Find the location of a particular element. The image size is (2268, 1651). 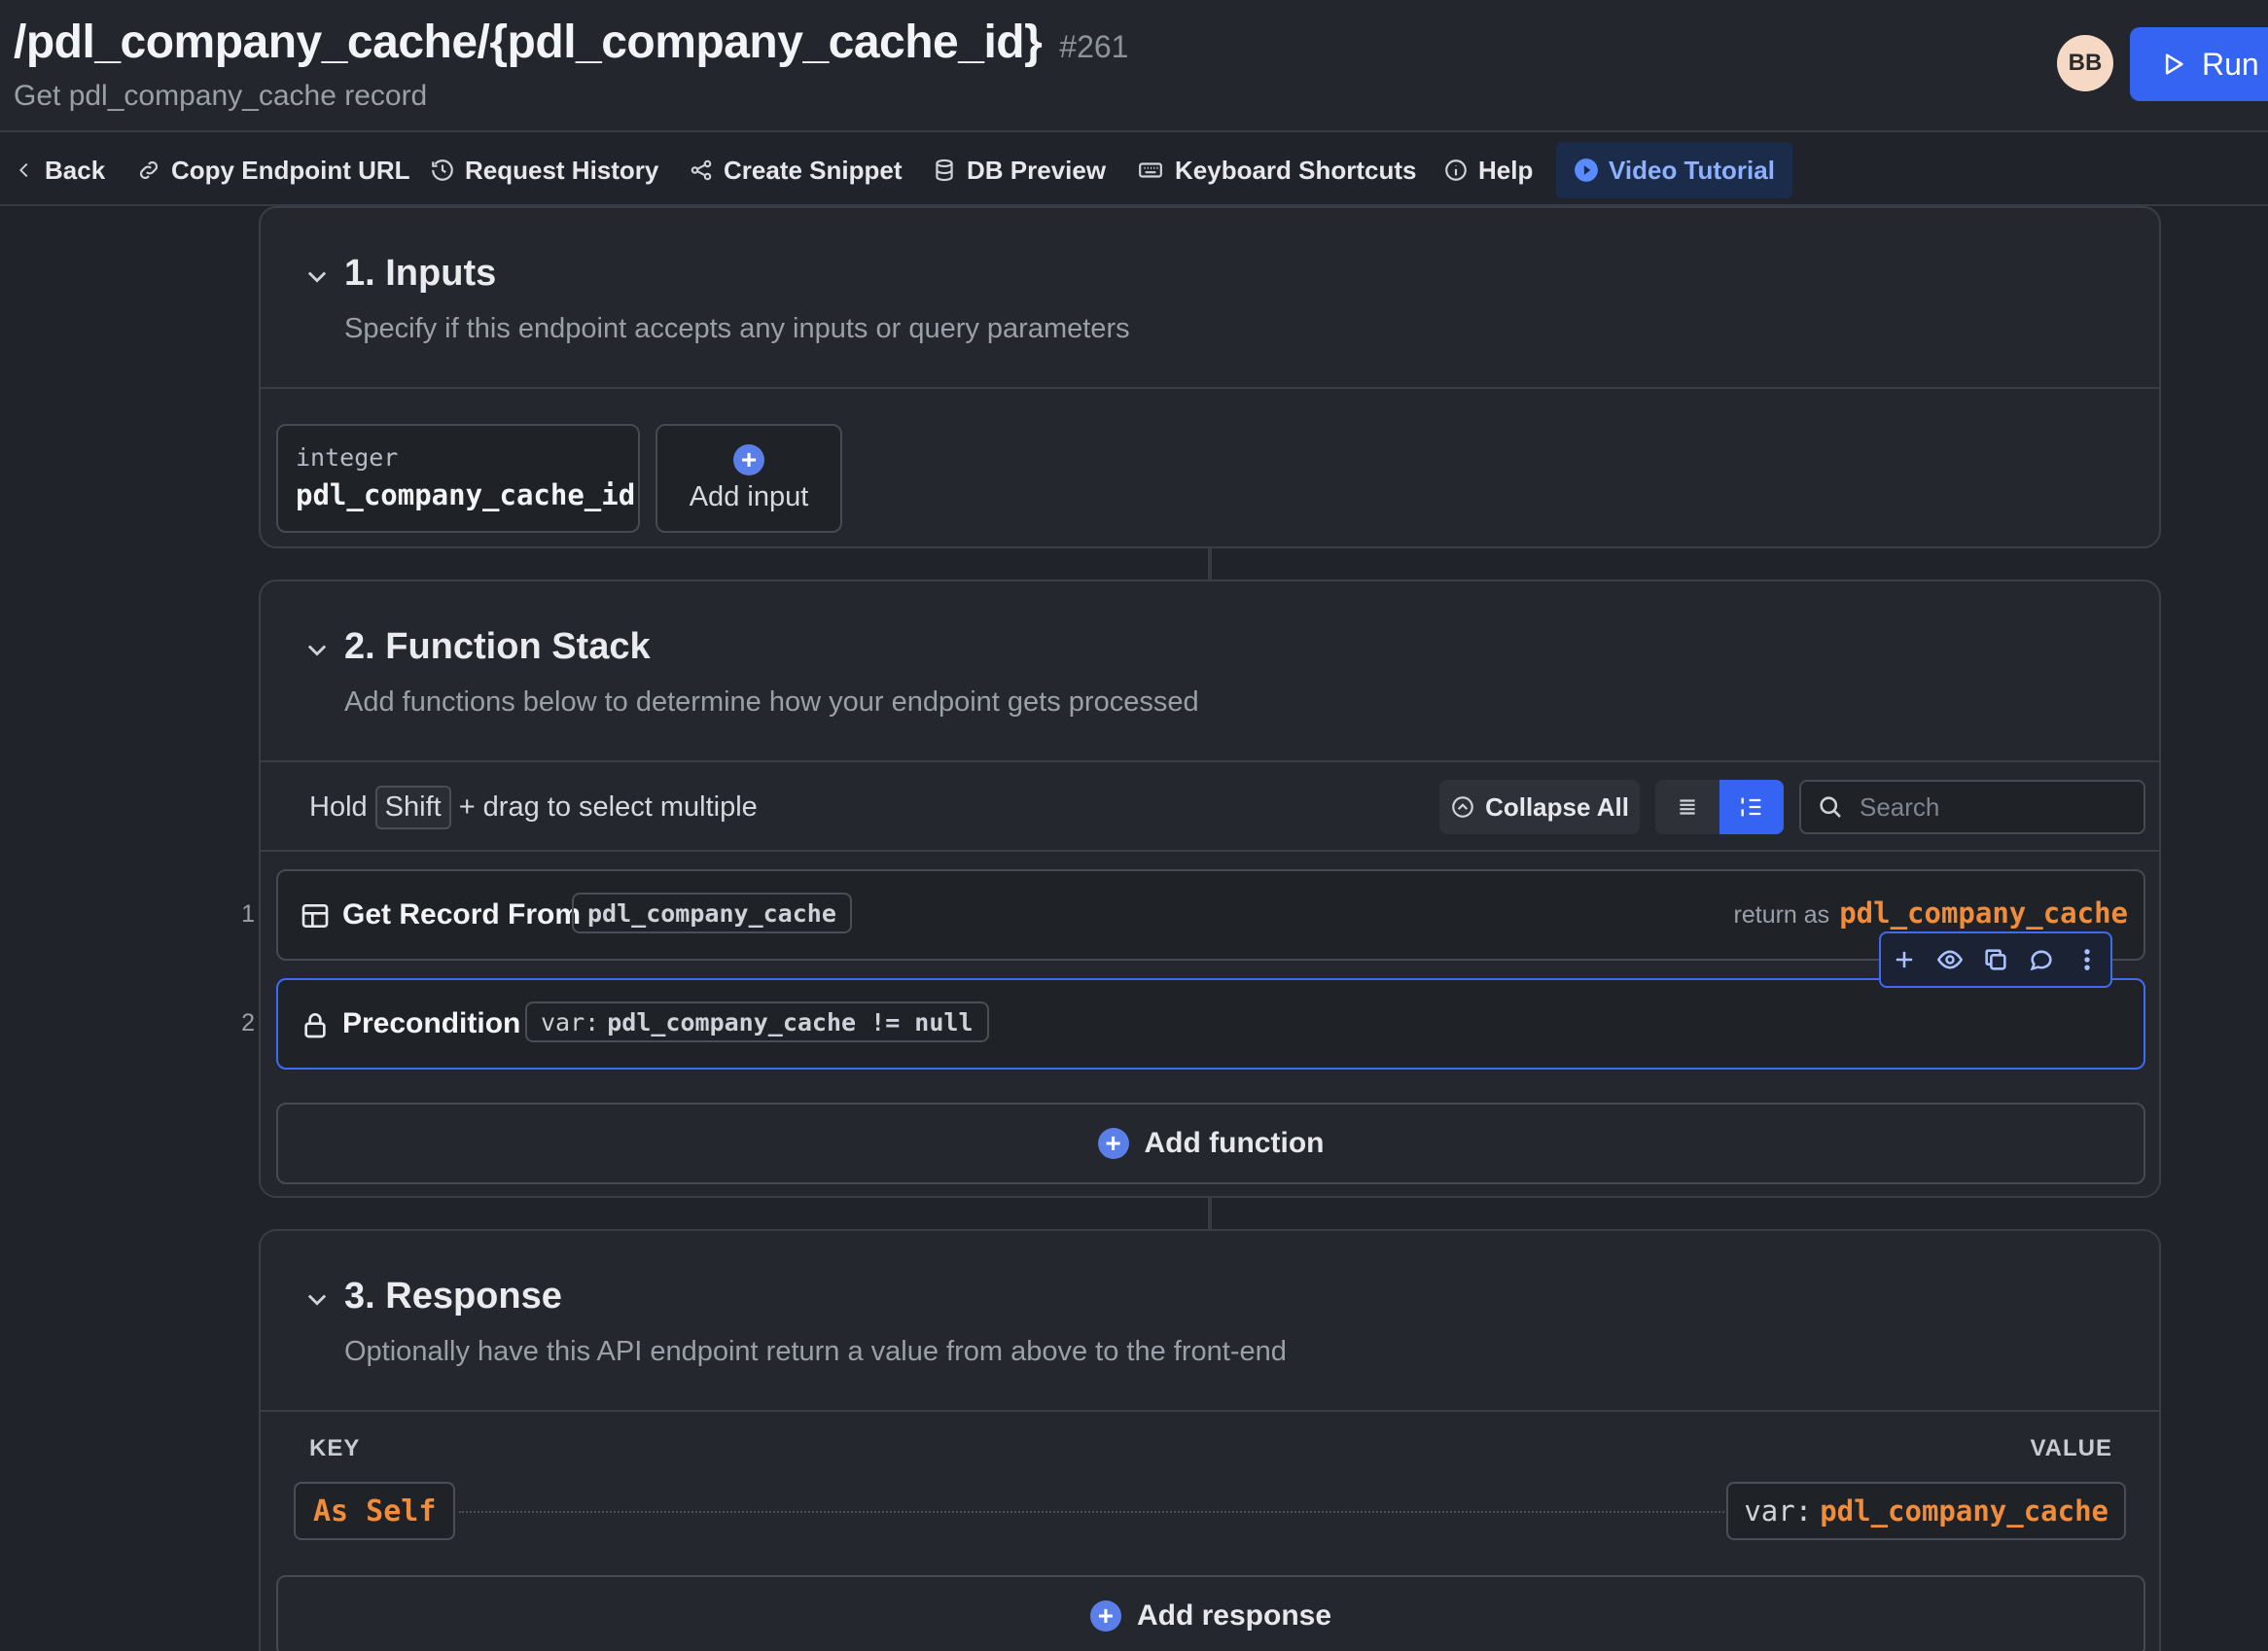

table-name: pdl_company_cache is located at coordinates (711, 913).